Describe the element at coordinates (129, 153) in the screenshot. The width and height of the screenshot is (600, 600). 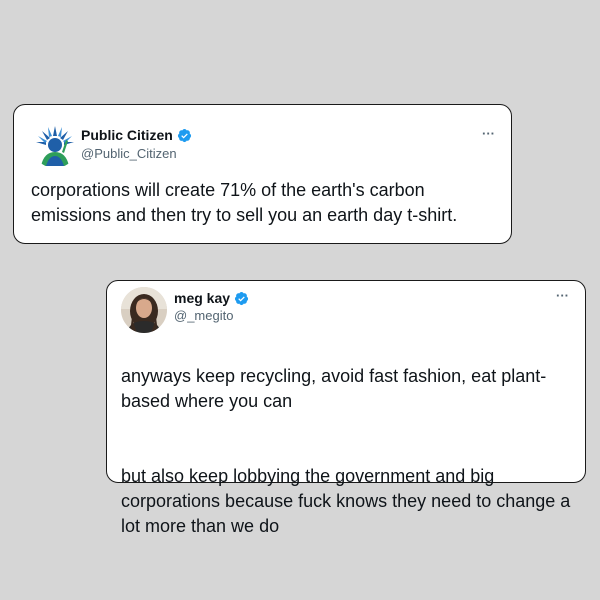
I see `handle: @Public_Citizen` at that location.